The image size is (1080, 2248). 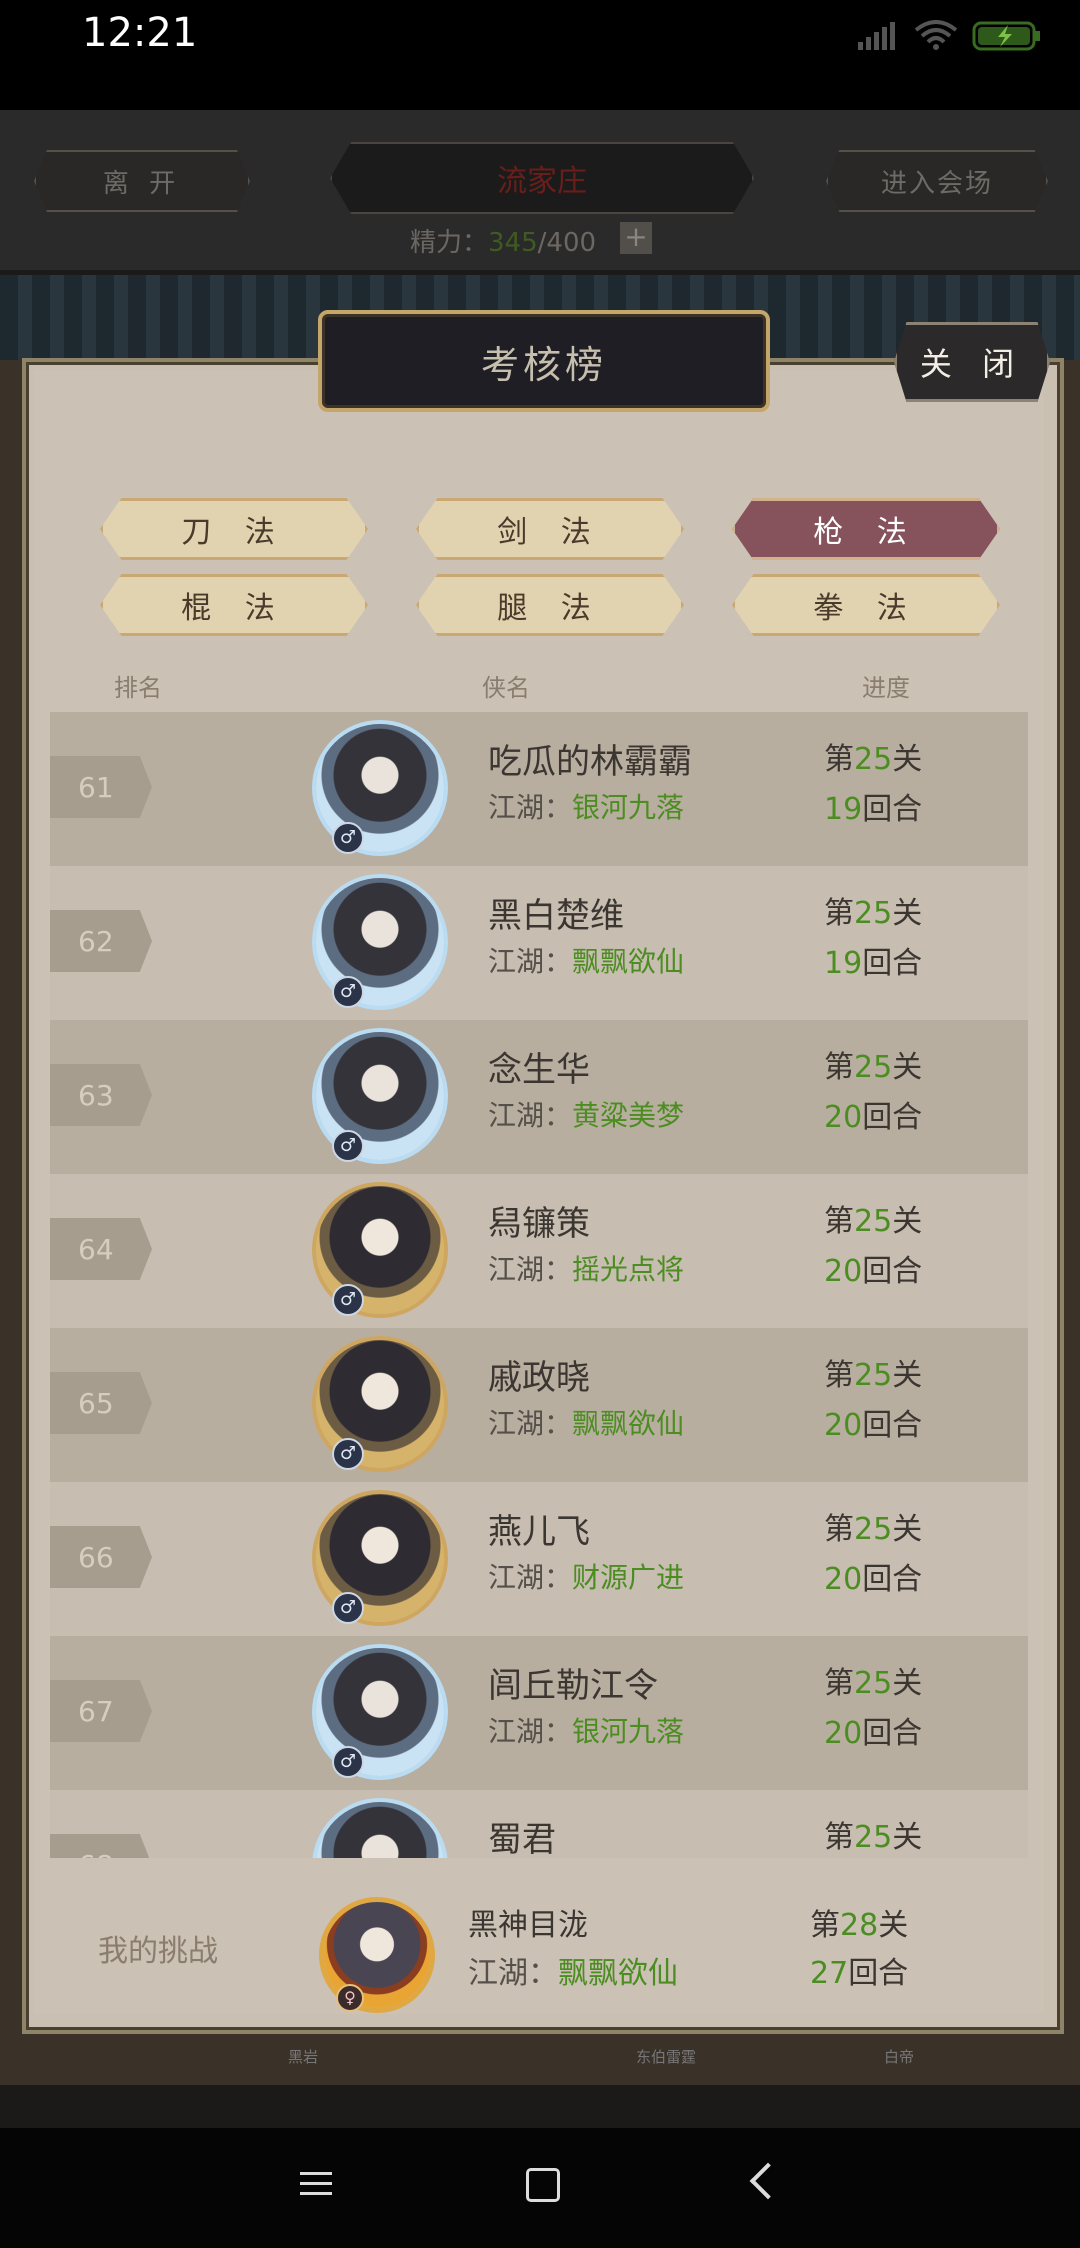 I want to click on rank-badge: 65, so click(x=101, y=1403).